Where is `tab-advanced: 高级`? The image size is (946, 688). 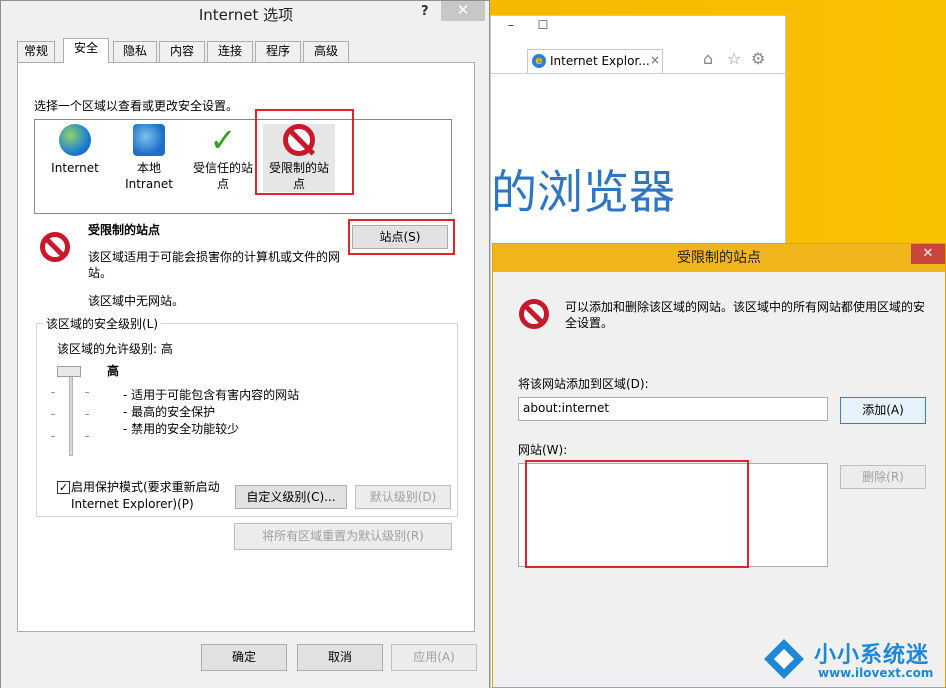
tab-advanced: 高级 is located at coordinates (326, 51).